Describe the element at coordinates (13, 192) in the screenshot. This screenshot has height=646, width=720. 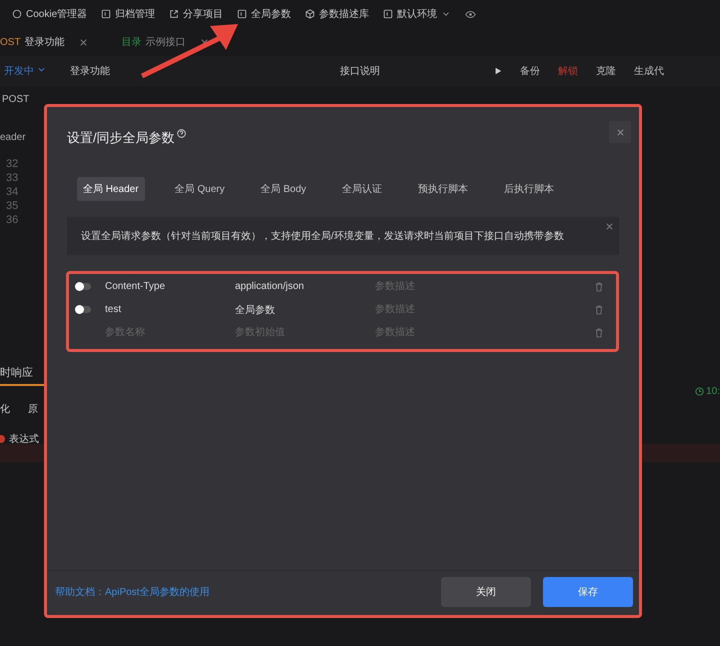
I see `line-number: 34` at that location.